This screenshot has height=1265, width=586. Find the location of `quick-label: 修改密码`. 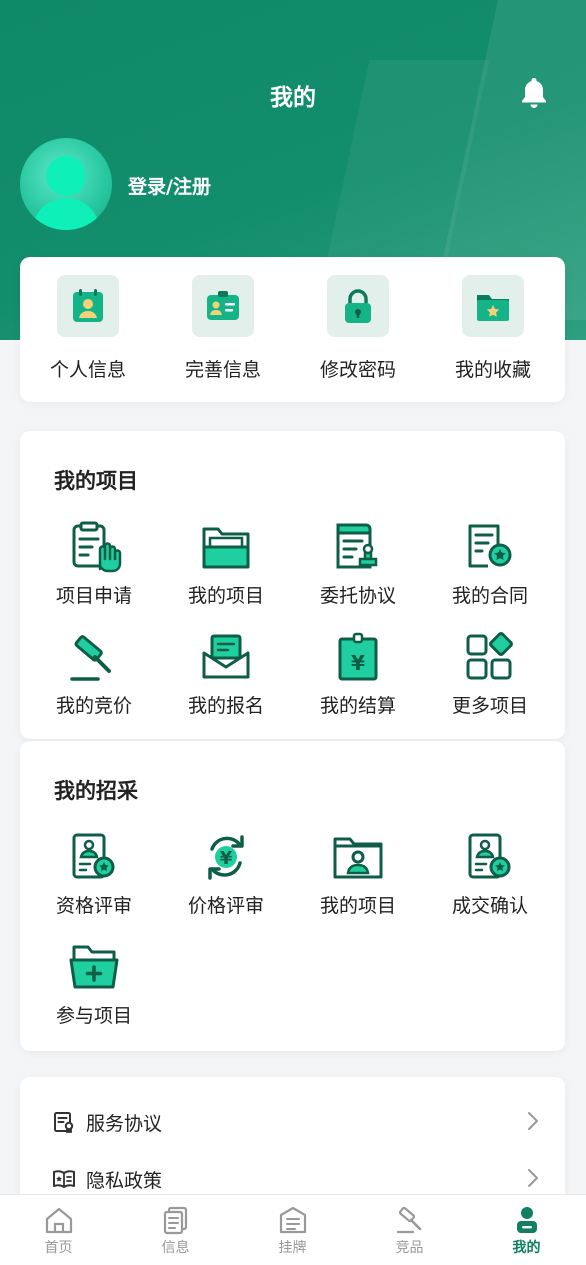

quick-label: 修改密码 is located at coordinates (357, 370).